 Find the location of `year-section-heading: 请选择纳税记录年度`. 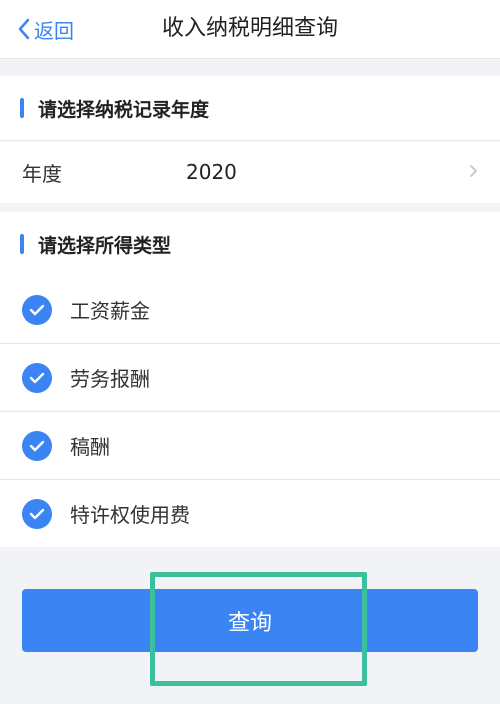

year-section-heading: 请选择纳税记录年度 is located at coordinates (250, 108).